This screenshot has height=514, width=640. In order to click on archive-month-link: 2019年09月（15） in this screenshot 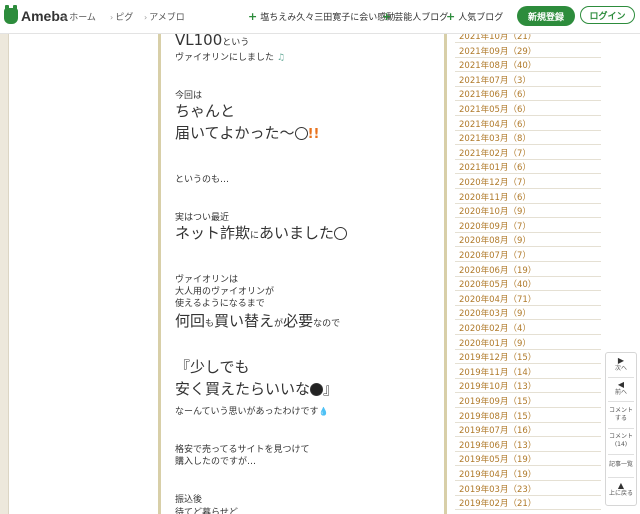, I will do `click(497, 401)`.